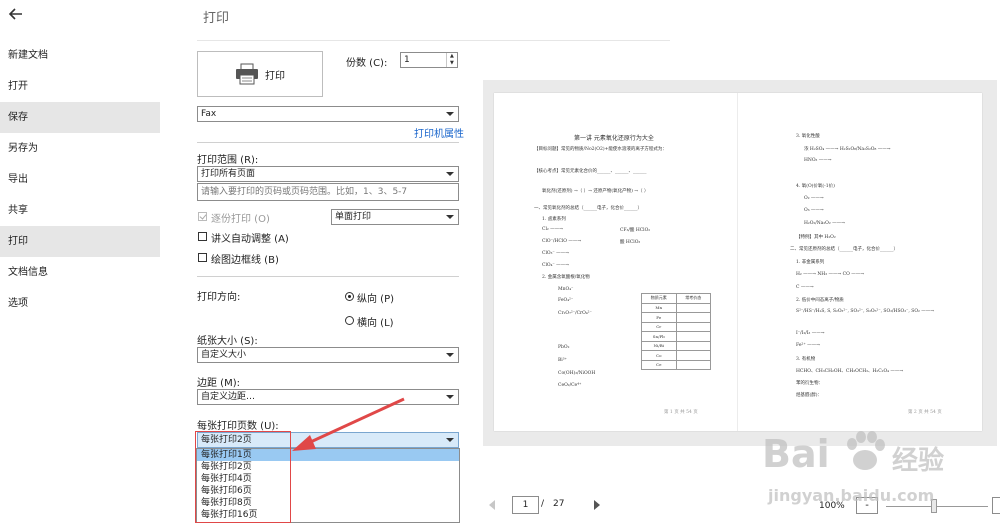 Image resolution: width=1000 pixels, height=530 pixels. What do you see at coordinates (552, 229) in the screenshot?
I see `doc-line: Cl₂ ——→` at bounding box center [552, 229].